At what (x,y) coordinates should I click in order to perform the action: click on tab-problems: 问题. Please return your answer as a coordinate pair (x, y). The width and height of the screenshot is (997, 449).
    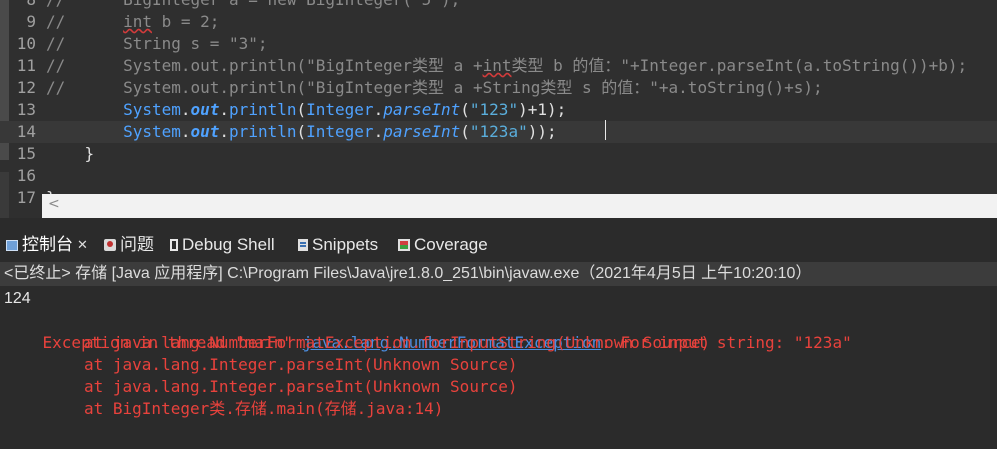
    Looking at the image, I should click on (129, 245).